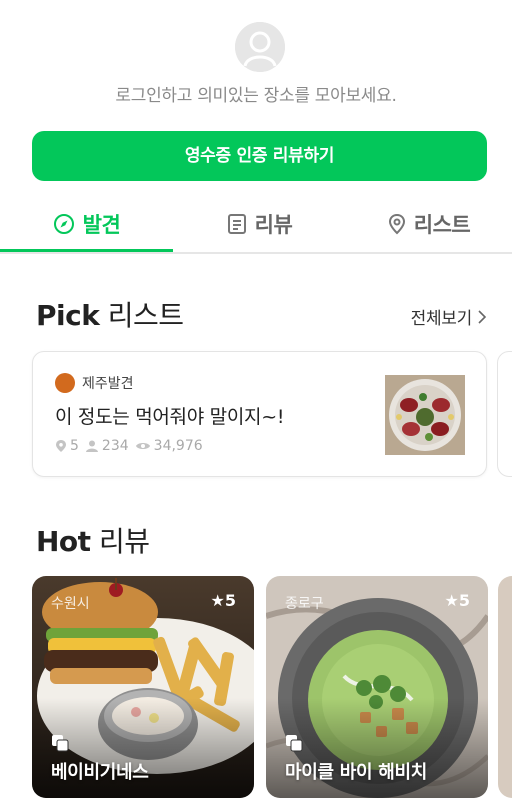  I want to click on author-avatar, so click(65, 383).